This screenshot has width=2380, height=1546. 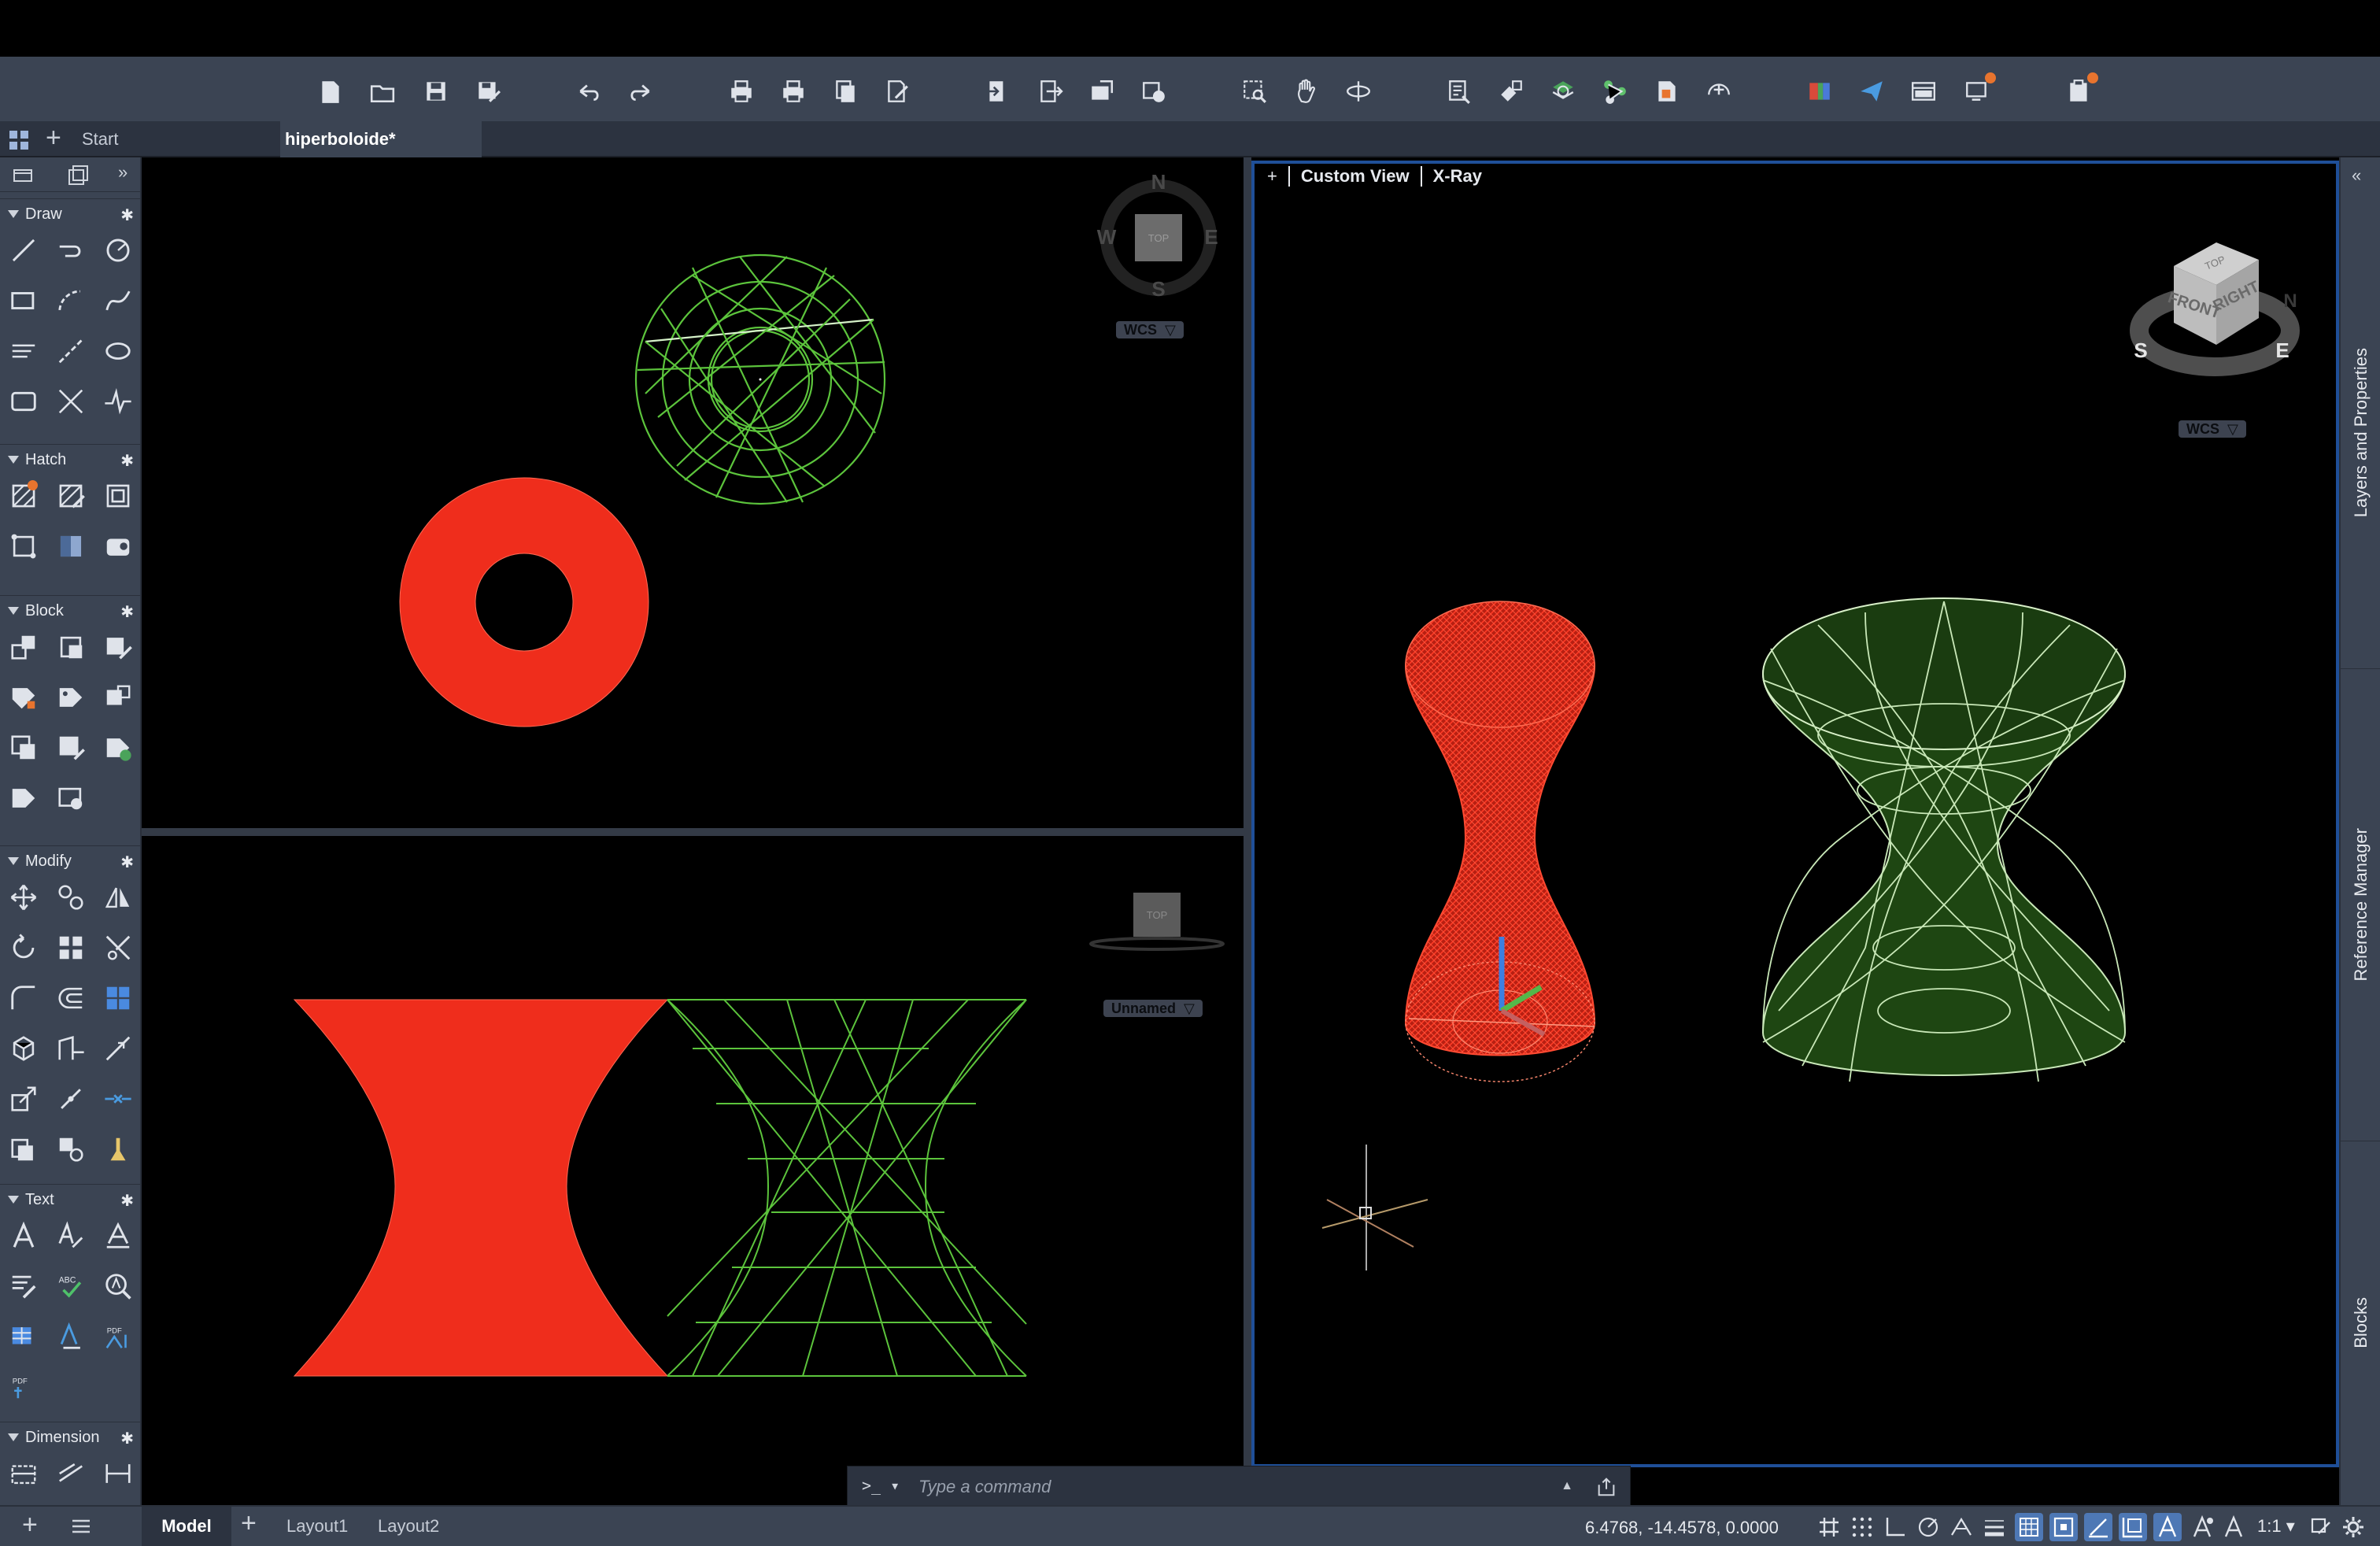 I want to click on ortho-mode-icon, so click(x=1895, y=1527).